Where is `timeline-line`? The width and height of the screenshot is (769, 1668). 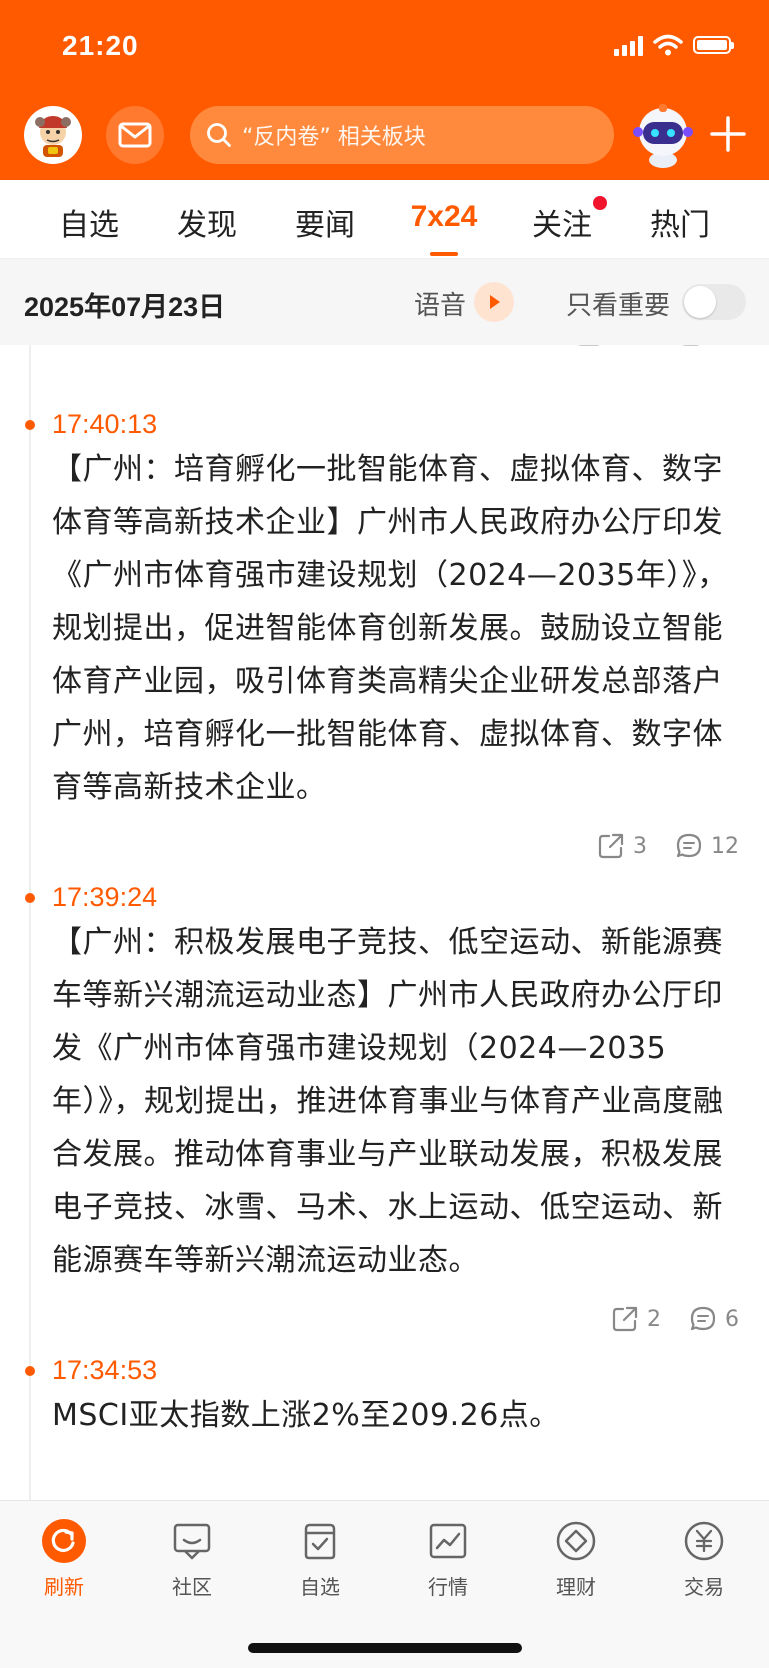 timeline-line is located at coordinates (30, 922).